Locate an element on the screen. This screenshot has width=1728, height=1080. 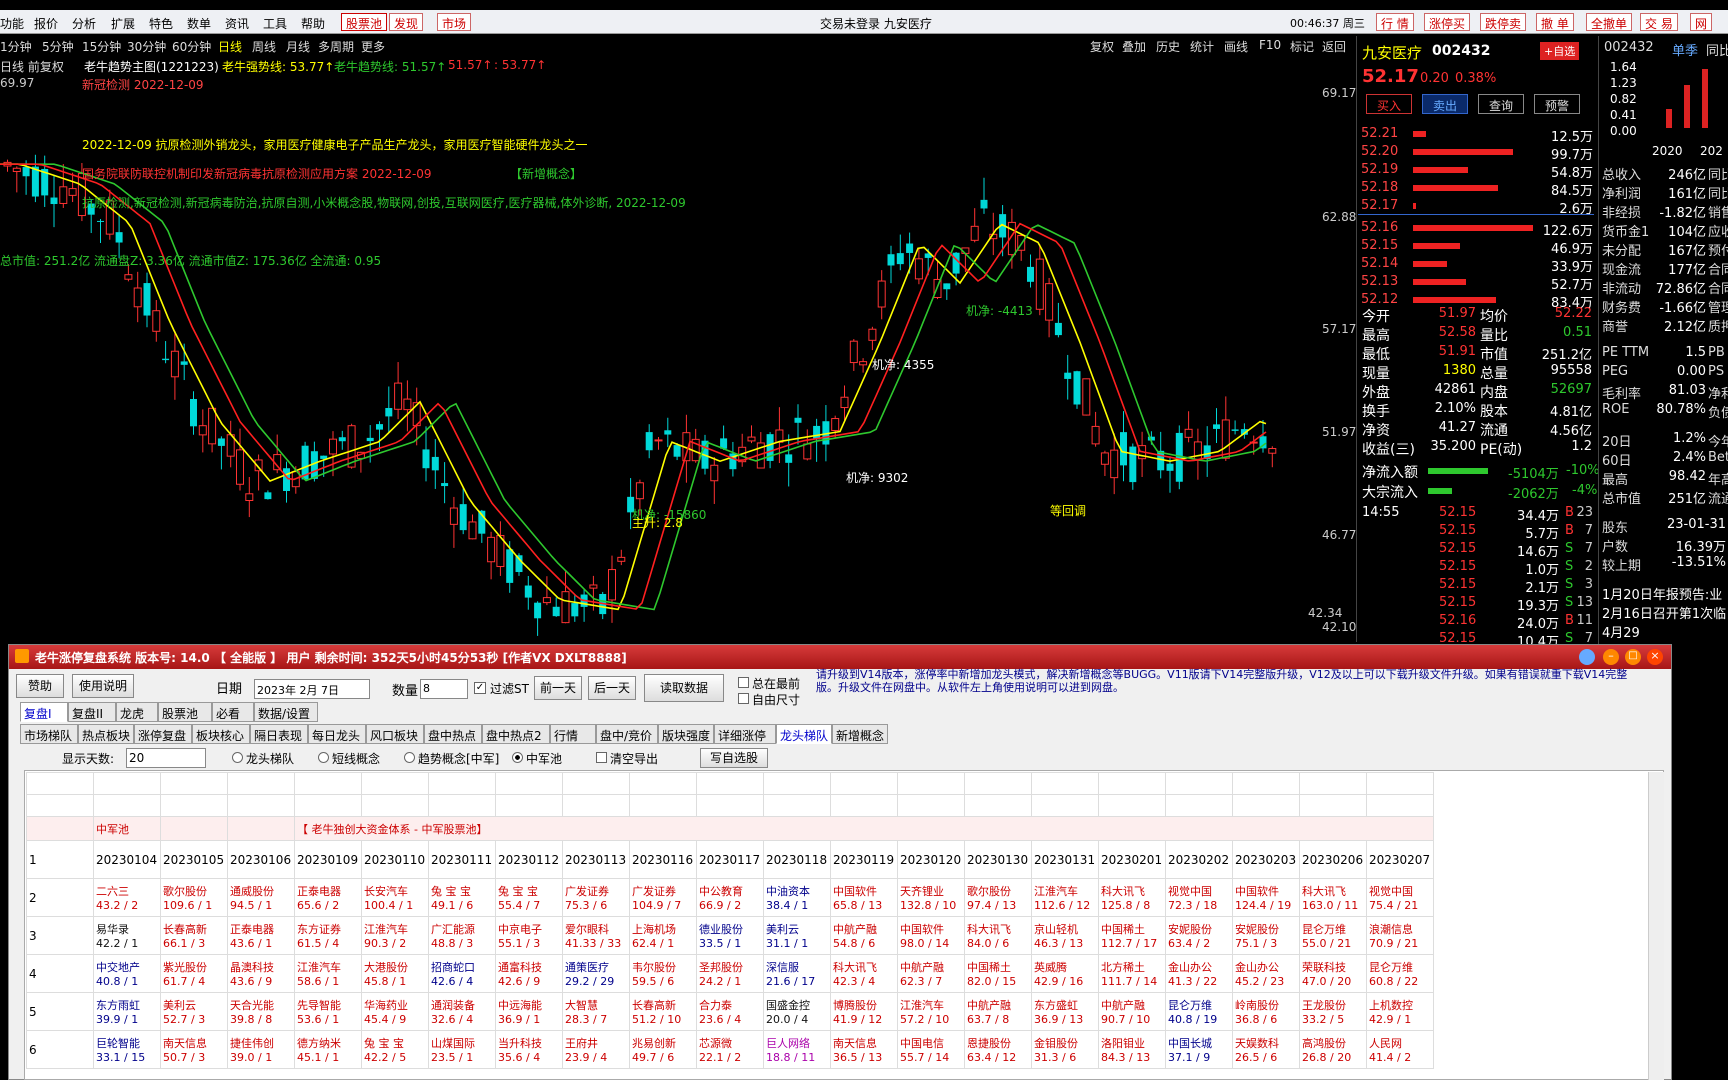
cancel-order-button: 撤 单 is located at coordinates (1555, 22).